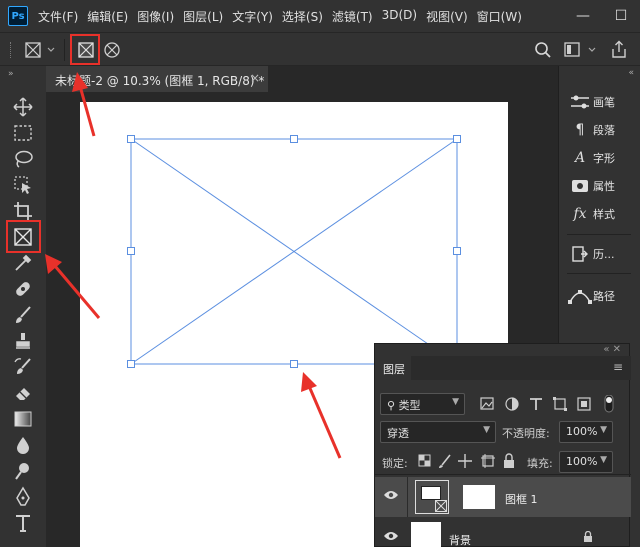 Image resolution: width=640 pixels, height=547 pixels. What do you see at coordinates (84, 104) in the screenshot?
I see `arrow-to-options-icon` at bounding box center [84, 104].